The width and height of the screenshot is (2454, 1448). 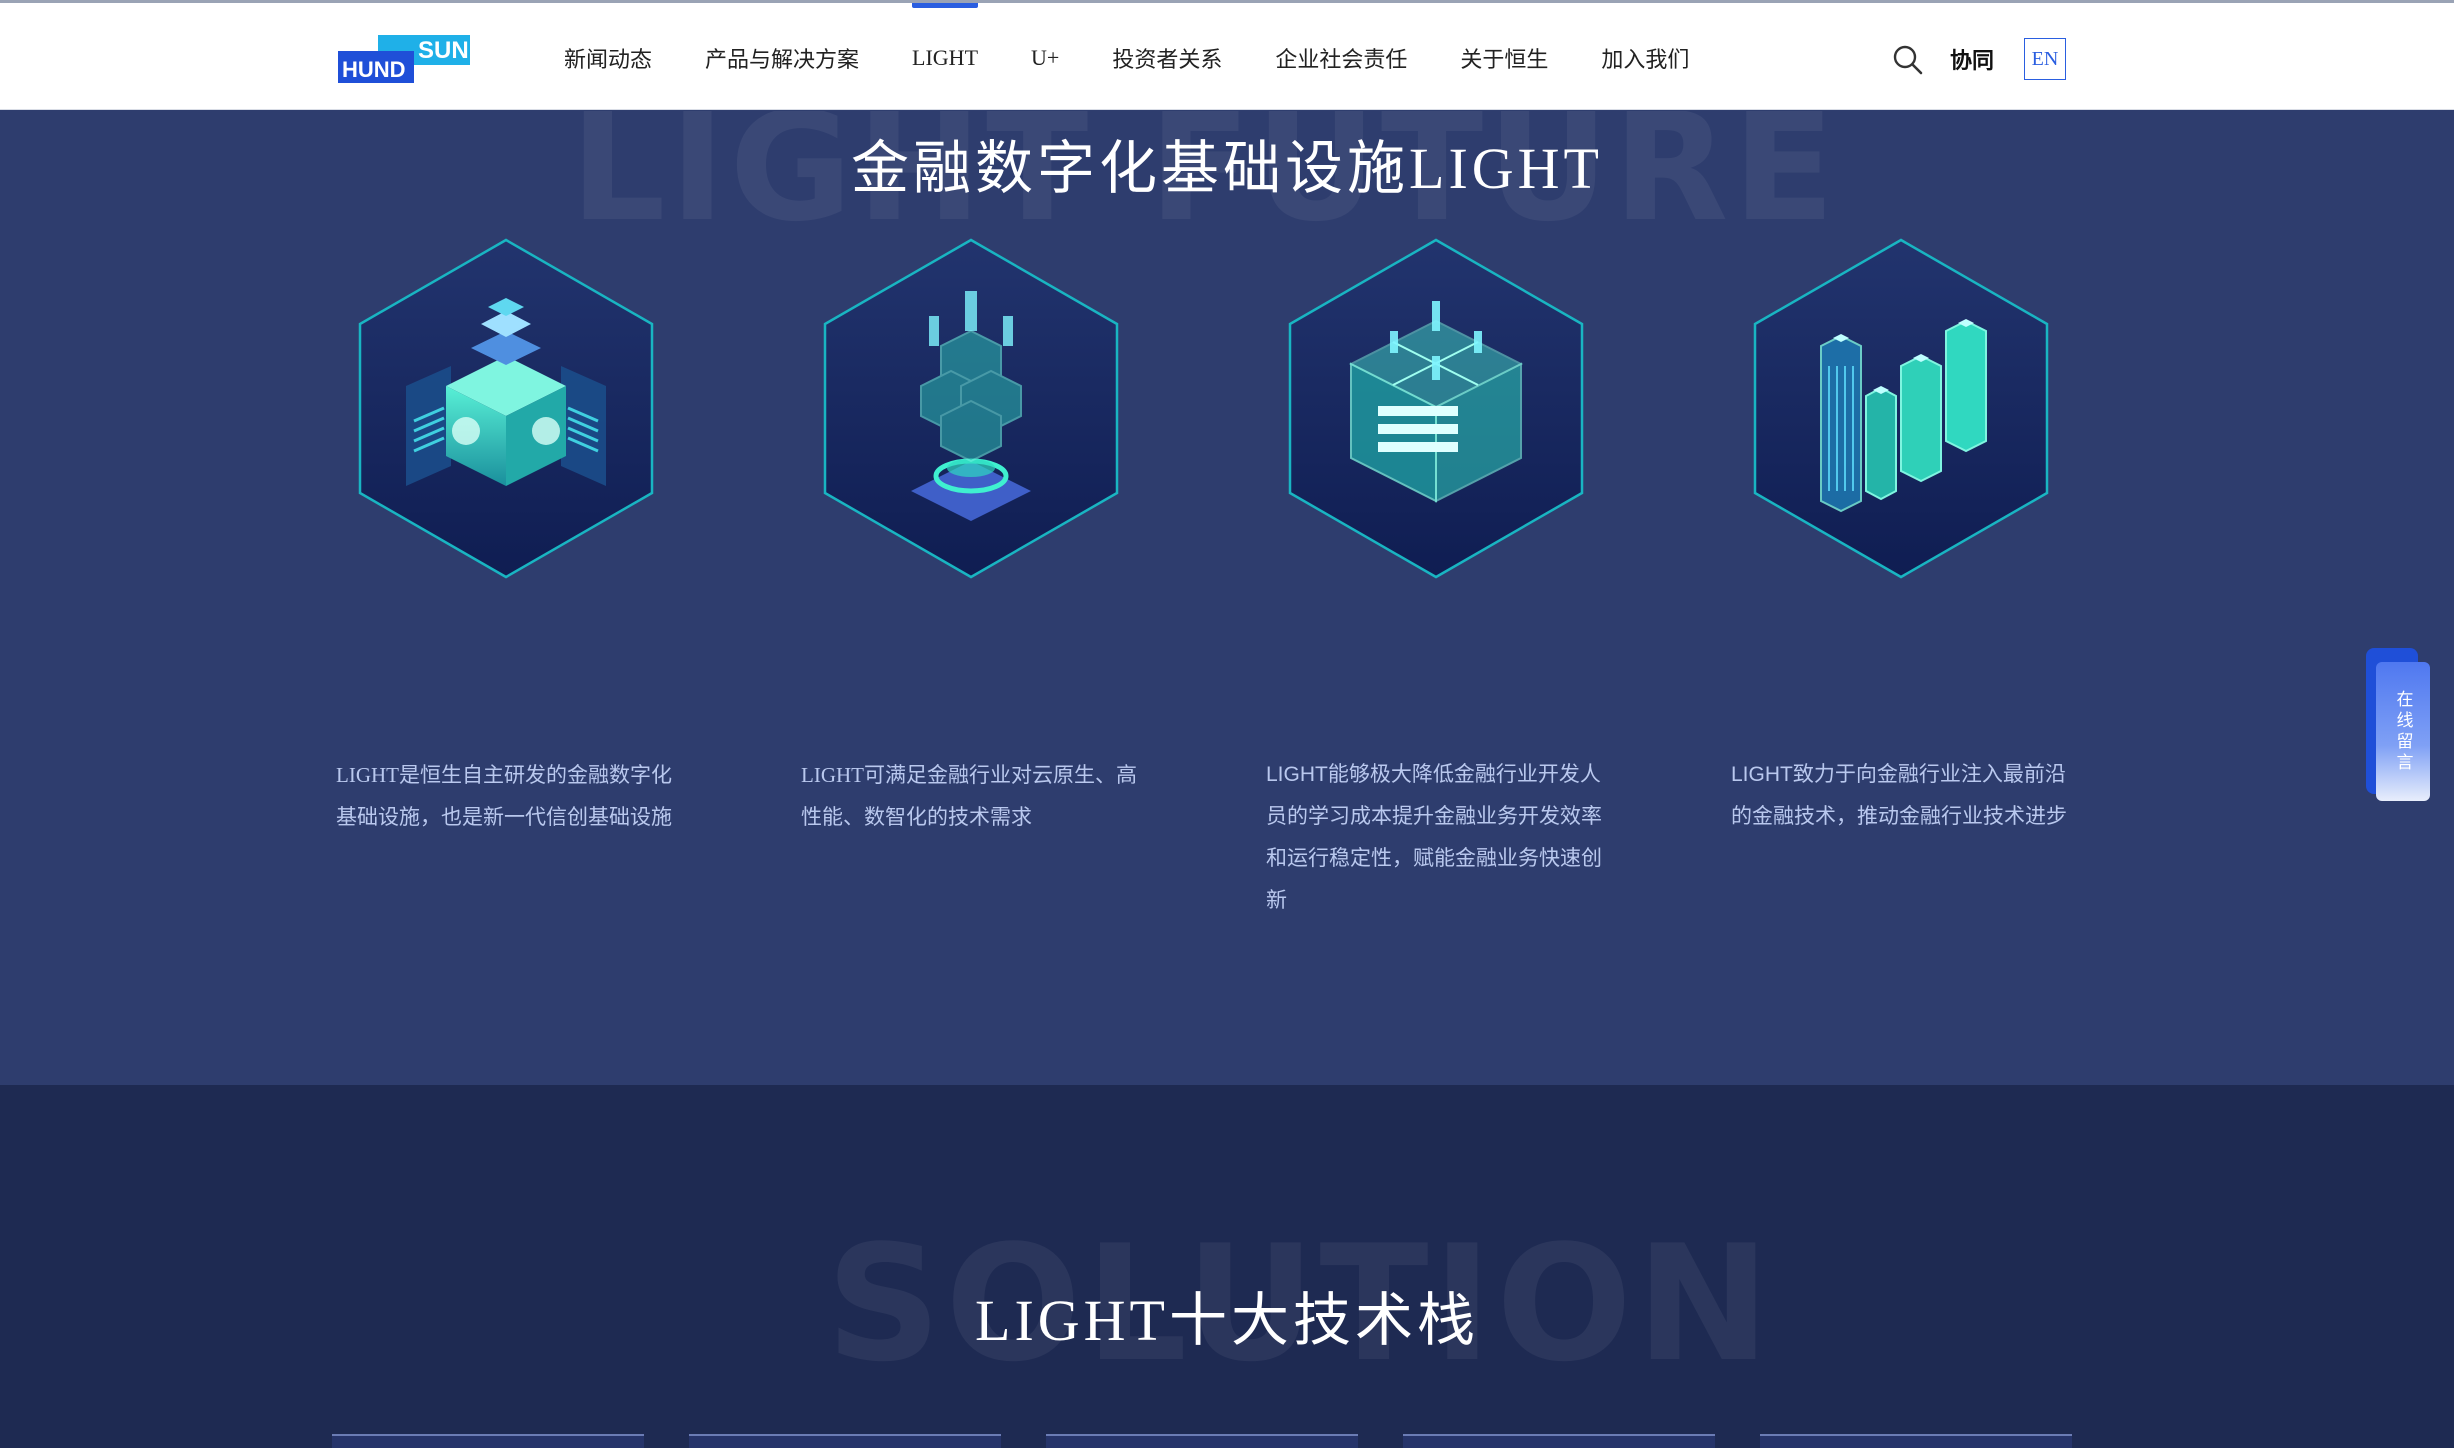 What do you see at coordinates (969, 796) in the screenshot?
I see `feature-description: LIGHT可满足金融行业对云原生、高性能、数智化的技术需求` at bounding box center [969, 796].